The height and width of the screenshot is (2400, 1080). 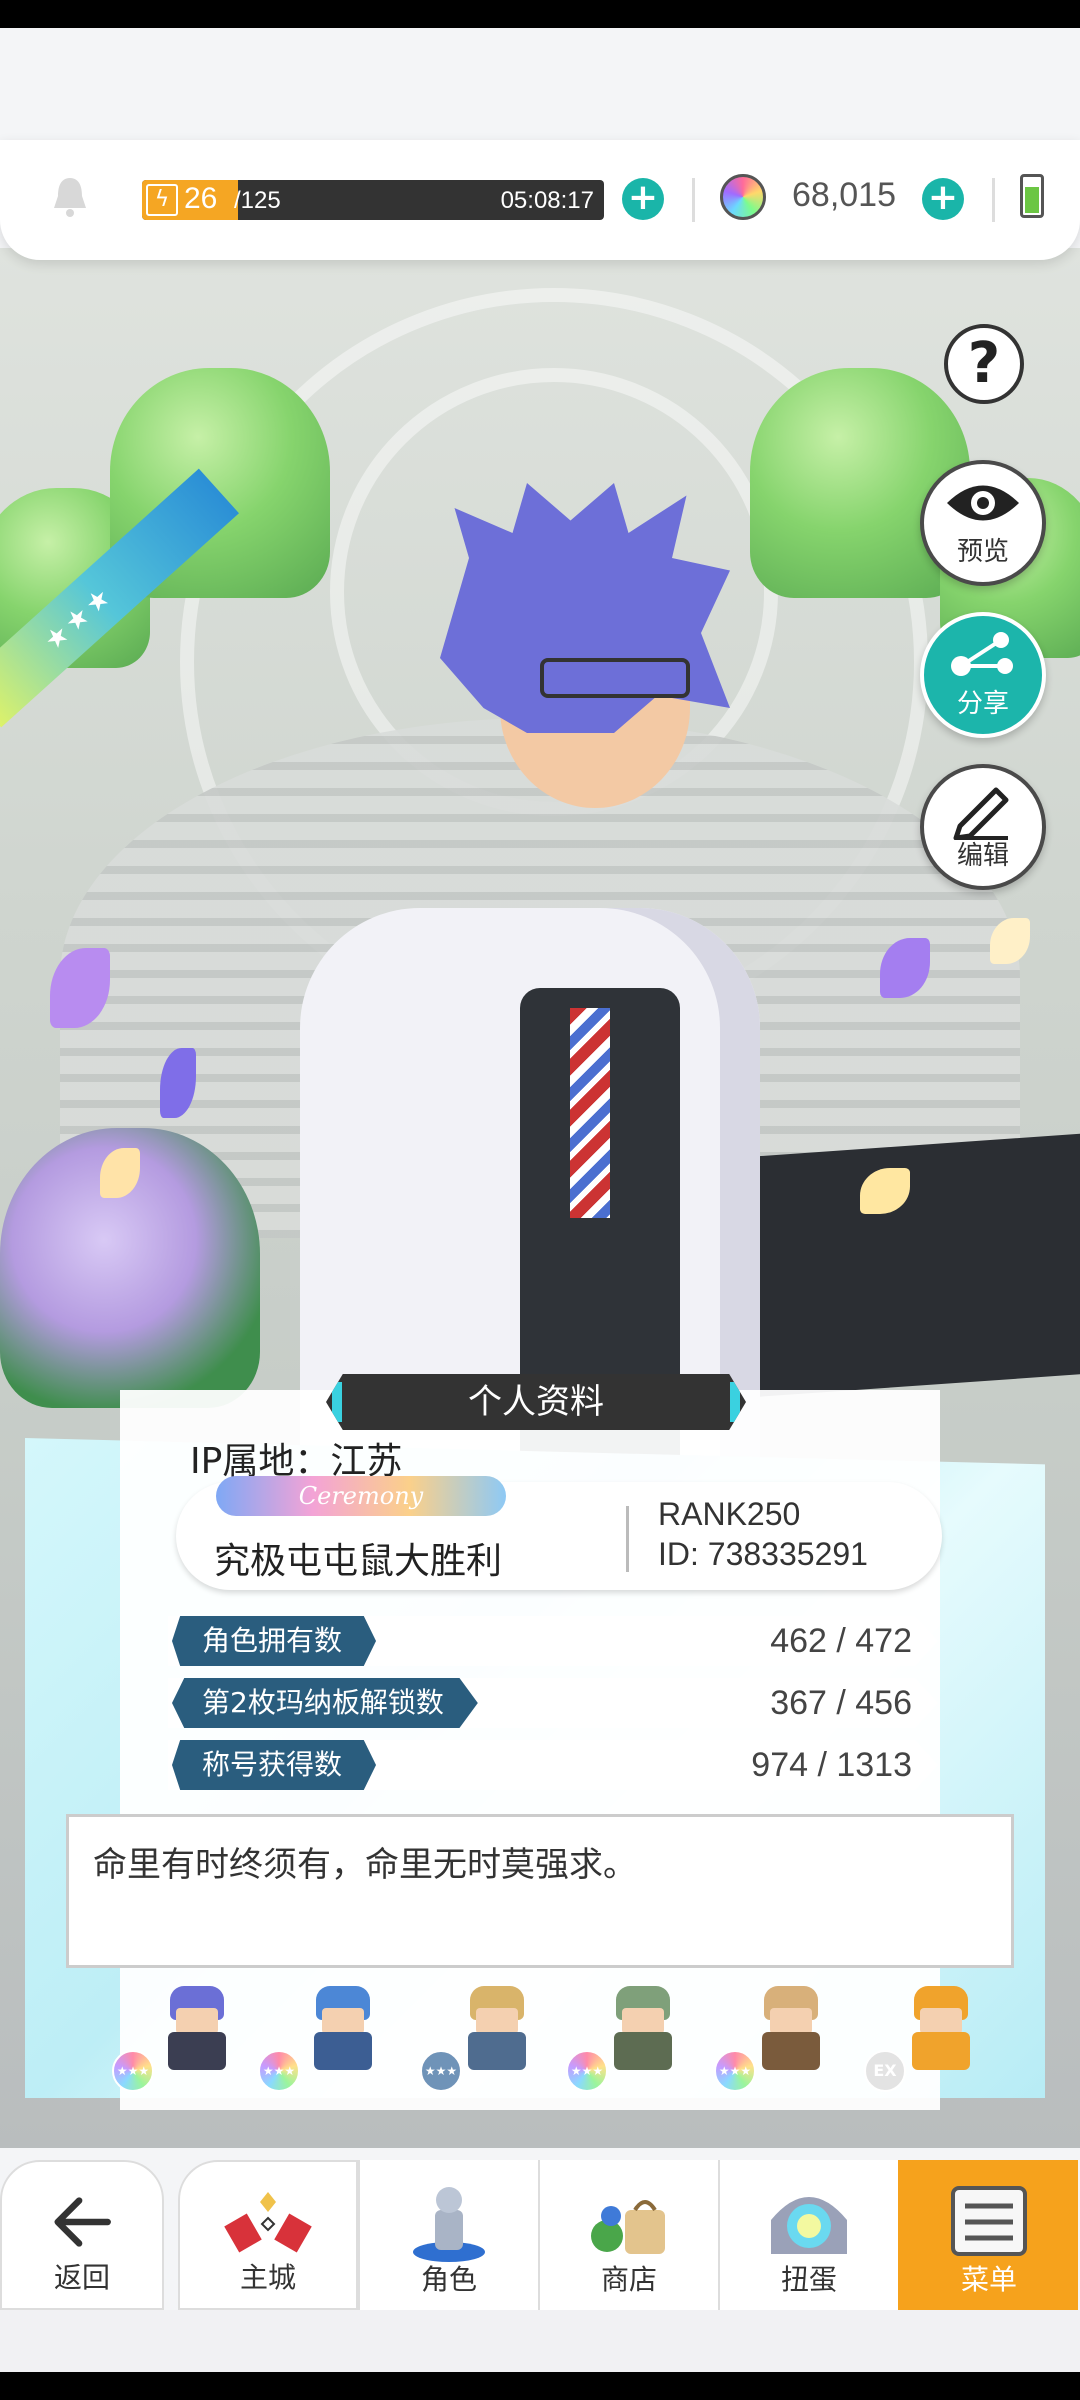 What do you see at coordinates (274, 1641) in the screenshot?
I see `stat-label: 角色拥有数` at bounding box center [274, 1641].